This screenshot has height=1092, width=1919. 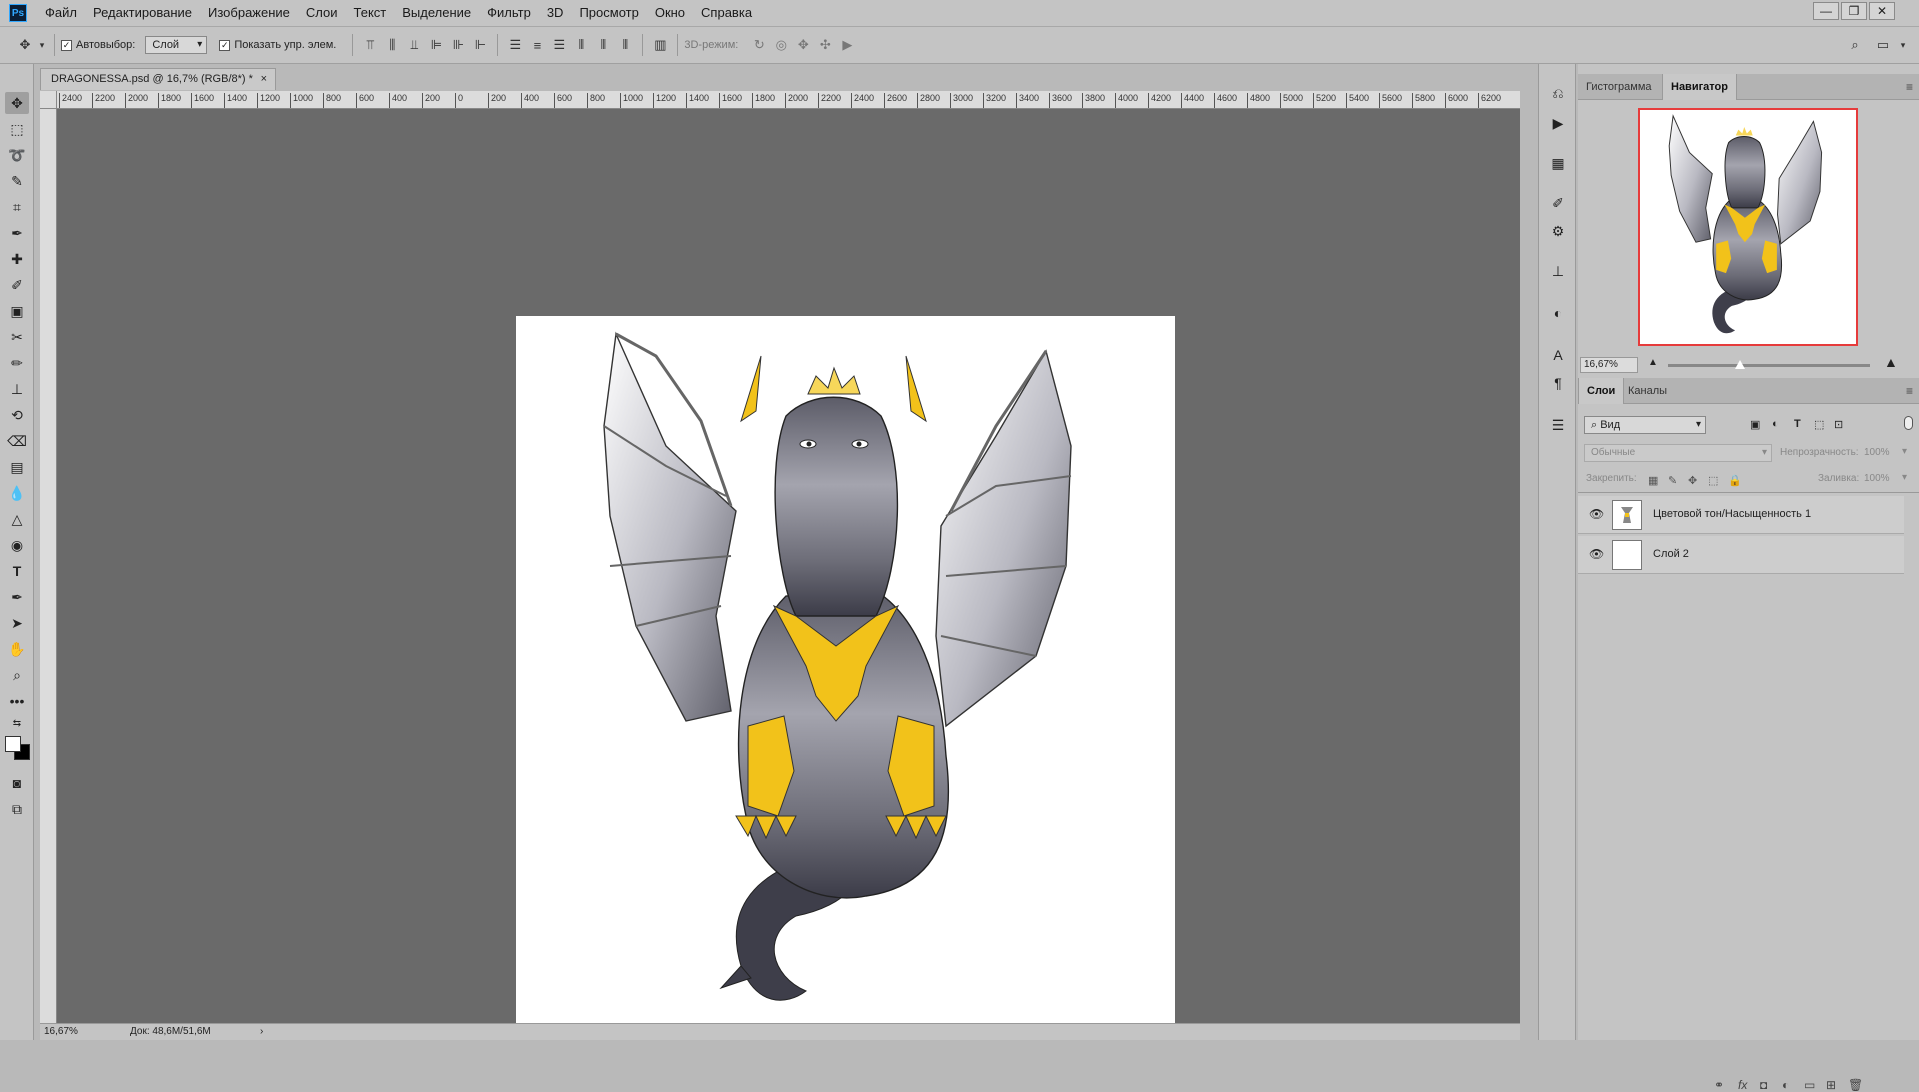 I want to click on menu-window: Окно, so click(x=670, y=13).